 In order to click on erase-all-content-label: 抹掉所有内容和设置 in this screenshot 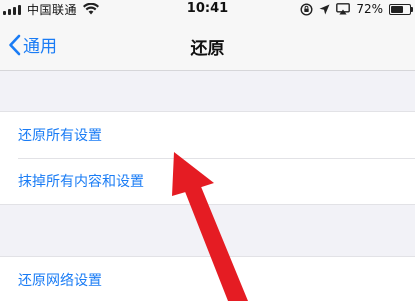, I will do `click(81, 182)`.